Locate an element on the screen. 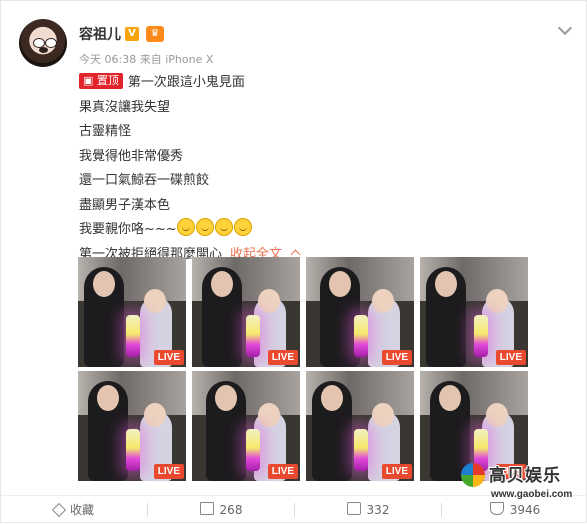 The height and width of the screenshot is (524, 587). star-icon is located at coordinates (59, 510).